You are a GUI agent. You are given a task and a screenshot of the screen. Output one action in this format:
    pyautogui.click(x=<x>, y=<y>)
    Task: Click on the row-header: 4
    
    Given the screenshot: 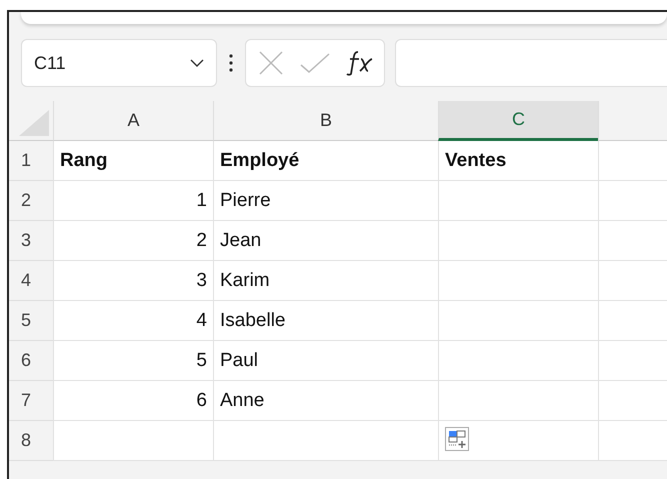 What is the action you would take?
    pyautogui.click(x=31, y=281)
    